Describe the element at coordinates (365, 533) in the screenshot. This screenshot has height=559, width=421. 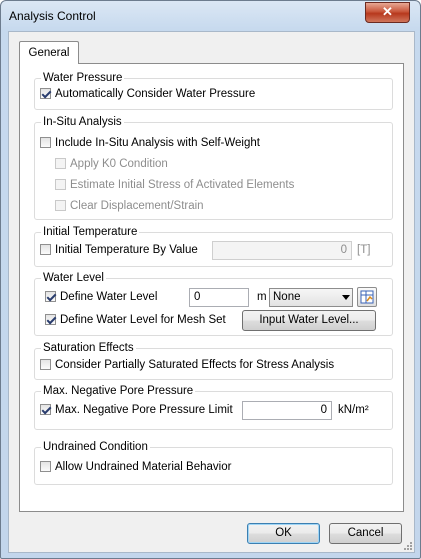
I see `cancel-button: Cancel` at that location.